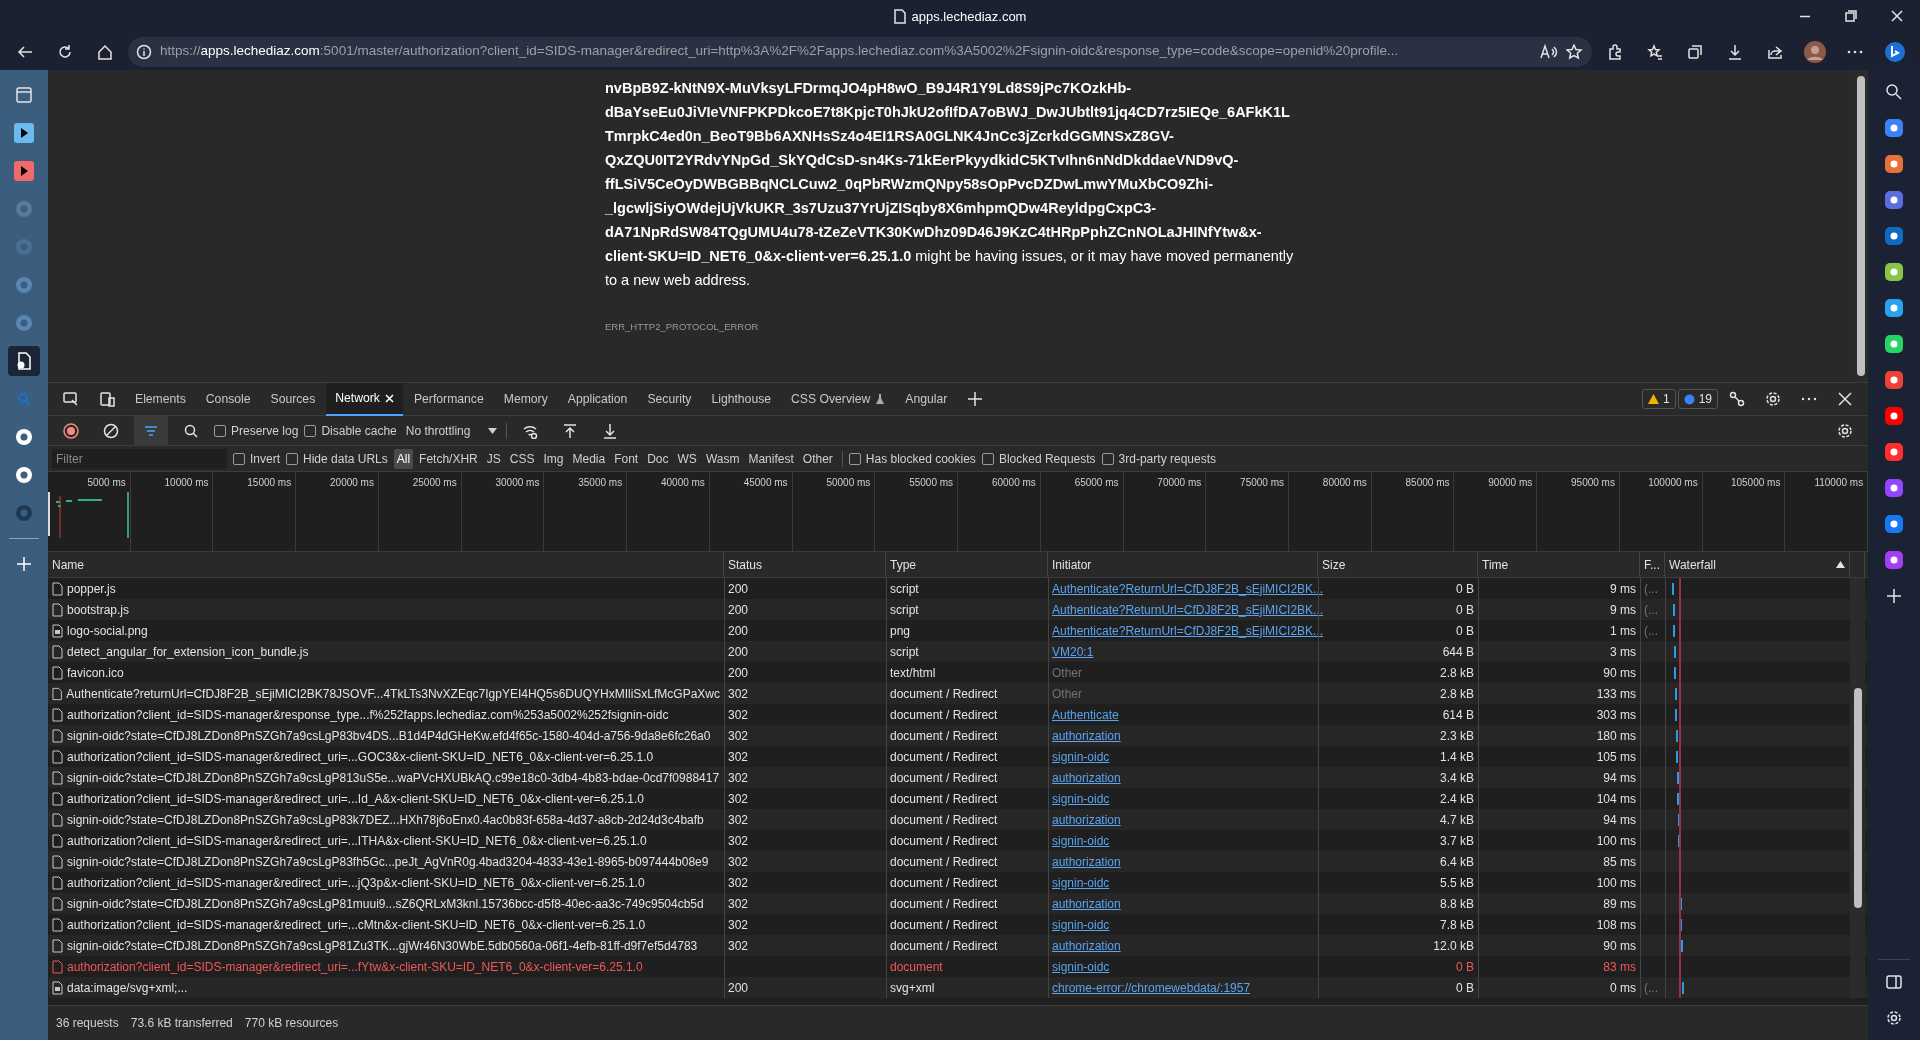  I want to click on column-header: Type, so click(967, 564).